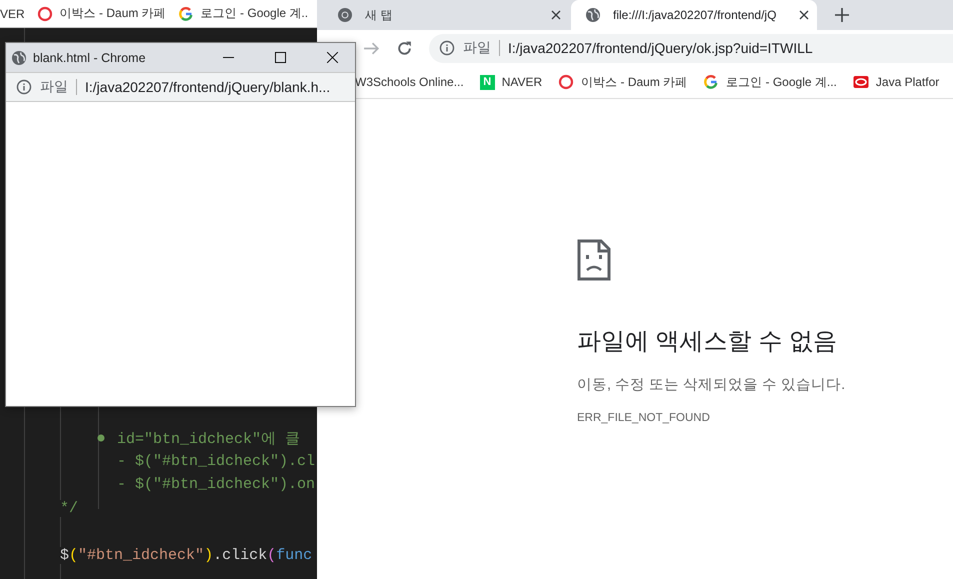 The width and height of the screenshot is (953, 579). Describe the element at coordinates (660, 48) in the screenshot. I see `url-text: I:/java202207/frontend/jQuery/ok.jsp?uid=ITWILL` at that location.